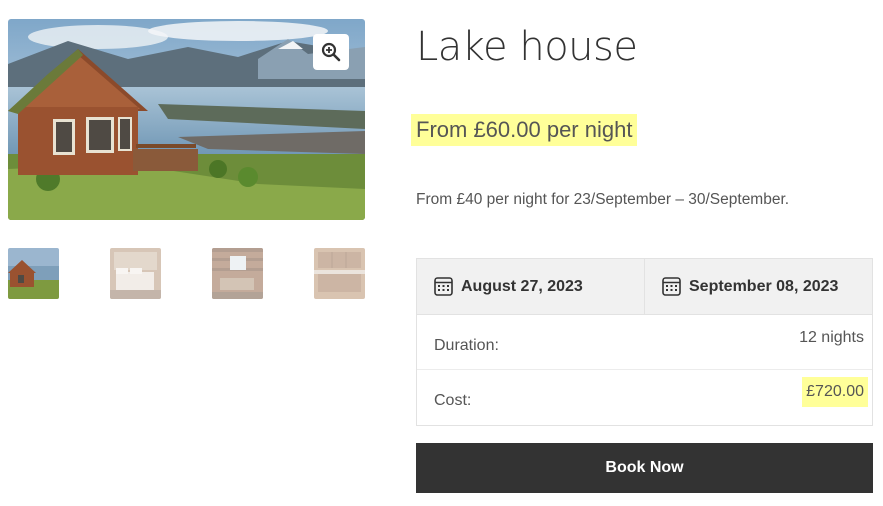 This screenshot has width=883, height=506. What do you see at coordinates (522, 286) in the screenshot?
I see `start-date-value: August 27, 2023` at bounding box center [522, 286].